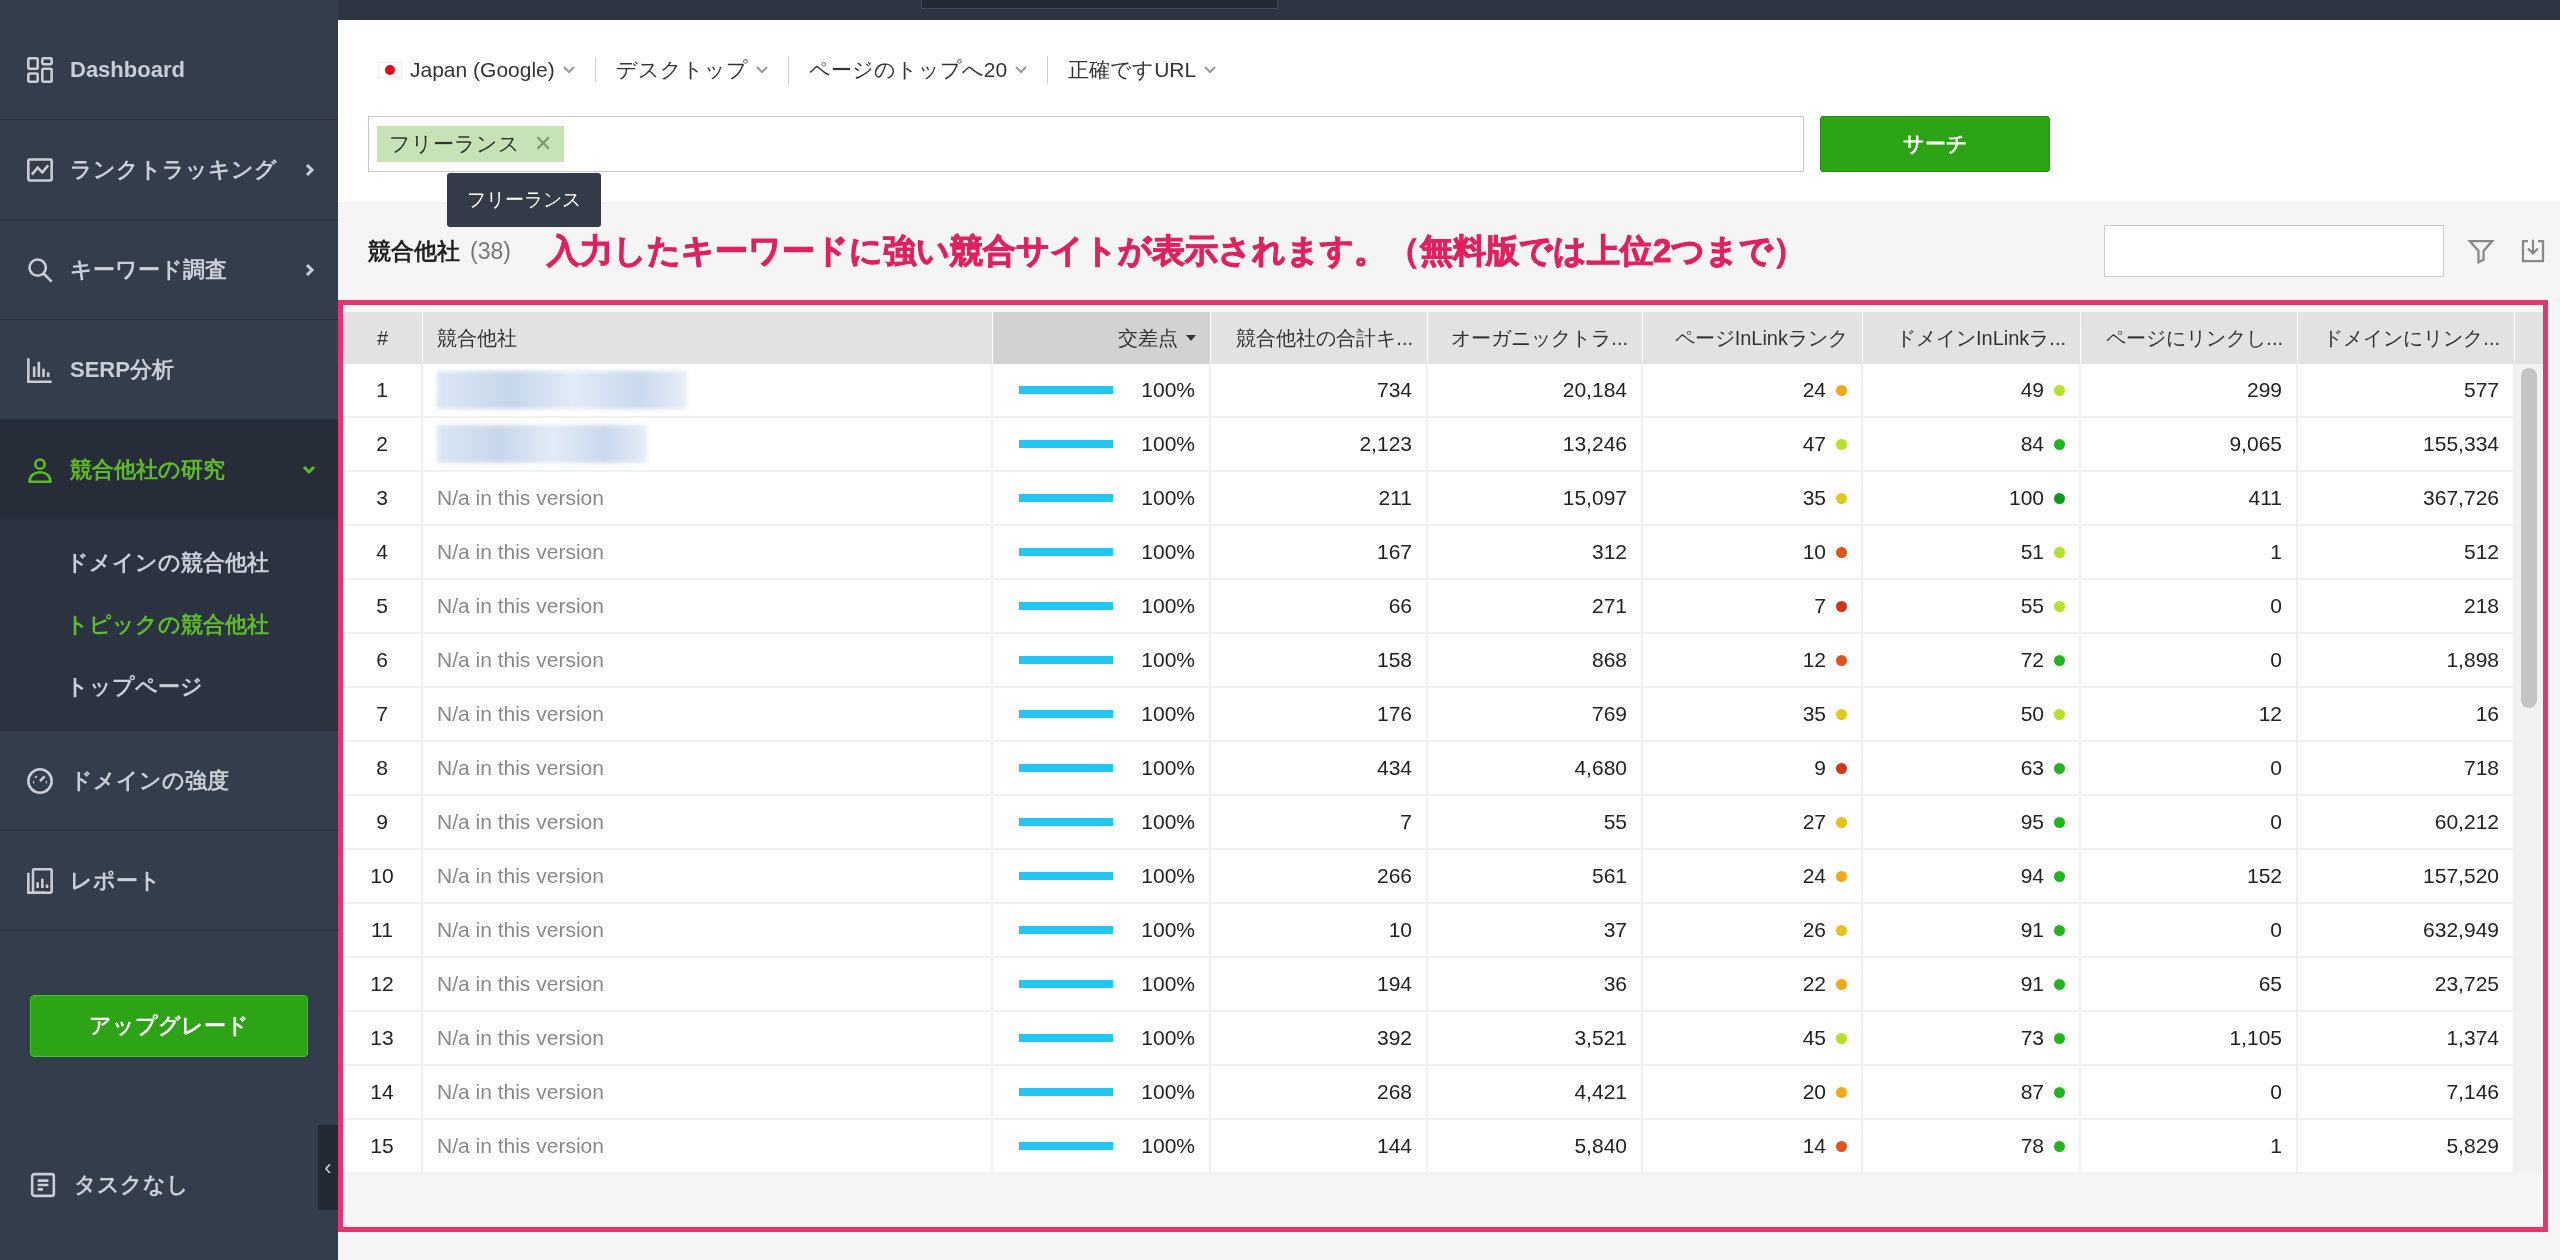 The width and height of the screenshot is (2560, 1260). I want to click on table-cell: 434, so click(1319, 769).